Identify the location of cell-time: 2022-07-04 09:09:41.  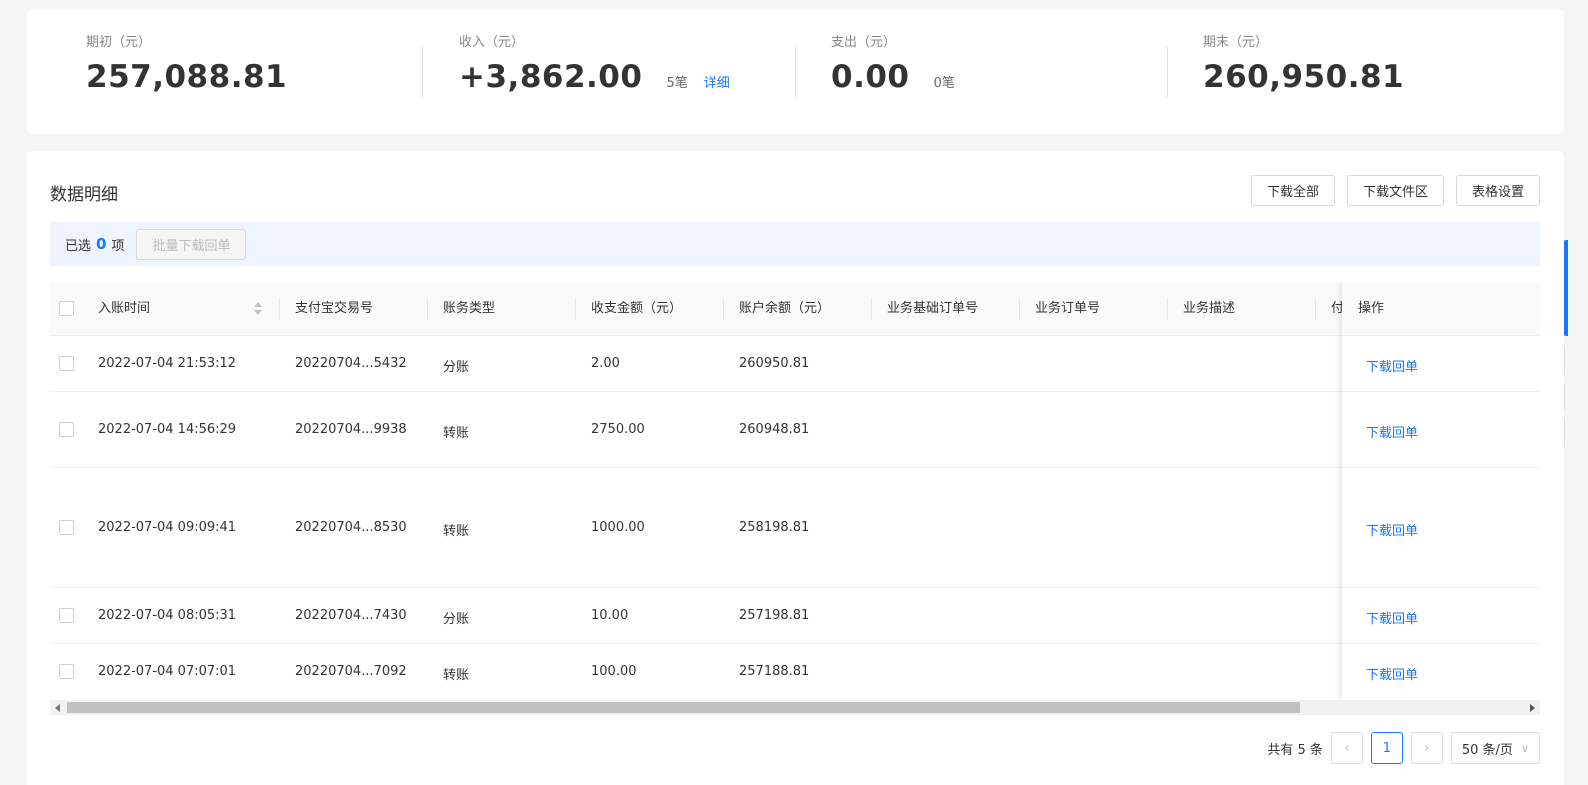
(167, 527).